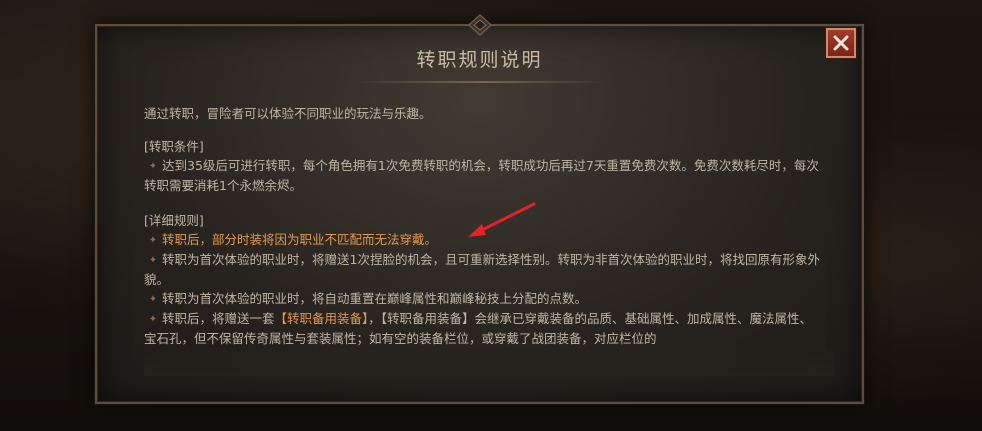 This screenshot has width=982, height=431. I want to click on pointer-arrow-icon, so click(502, 219).